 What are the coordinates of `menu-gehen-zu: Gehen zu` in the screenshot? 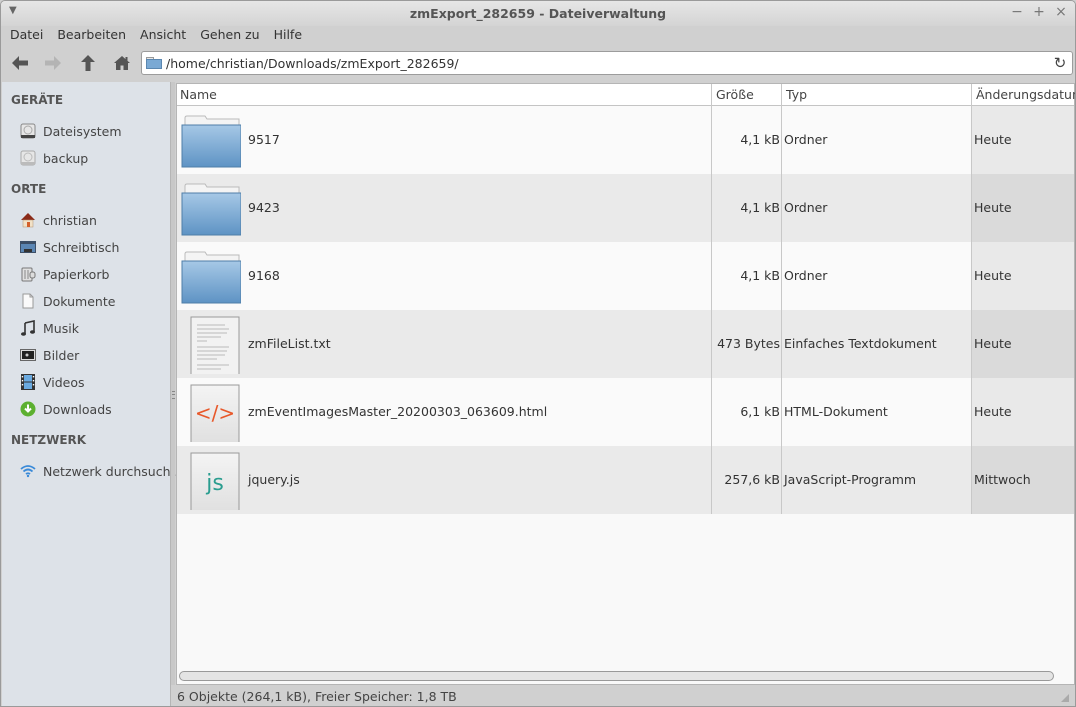 It's located at (229, 36).